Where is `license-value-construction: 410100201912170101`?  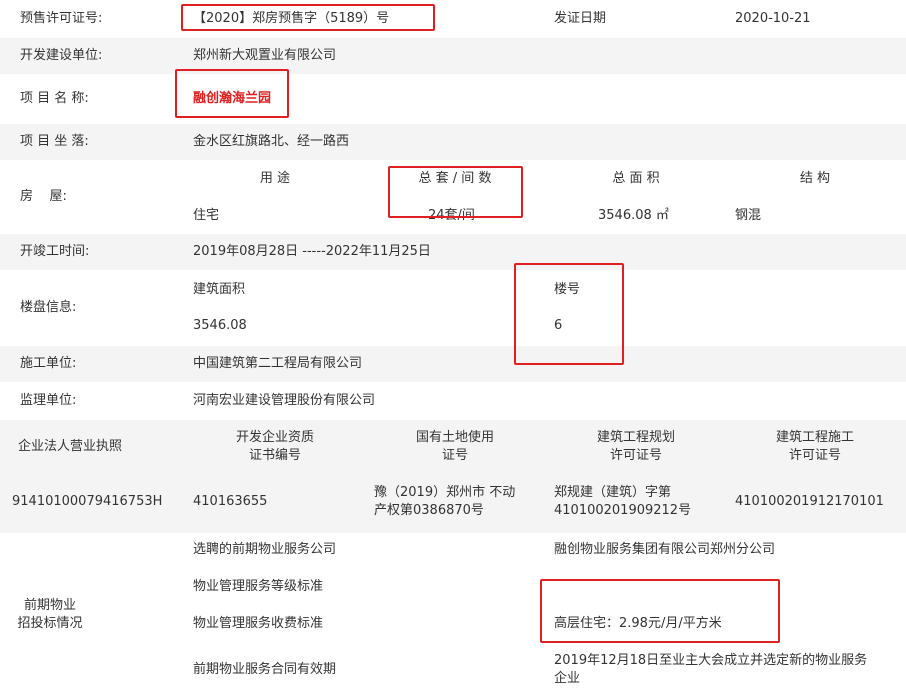
license-value-construction: 410100201912170101 is located at coordinates (809, 501).